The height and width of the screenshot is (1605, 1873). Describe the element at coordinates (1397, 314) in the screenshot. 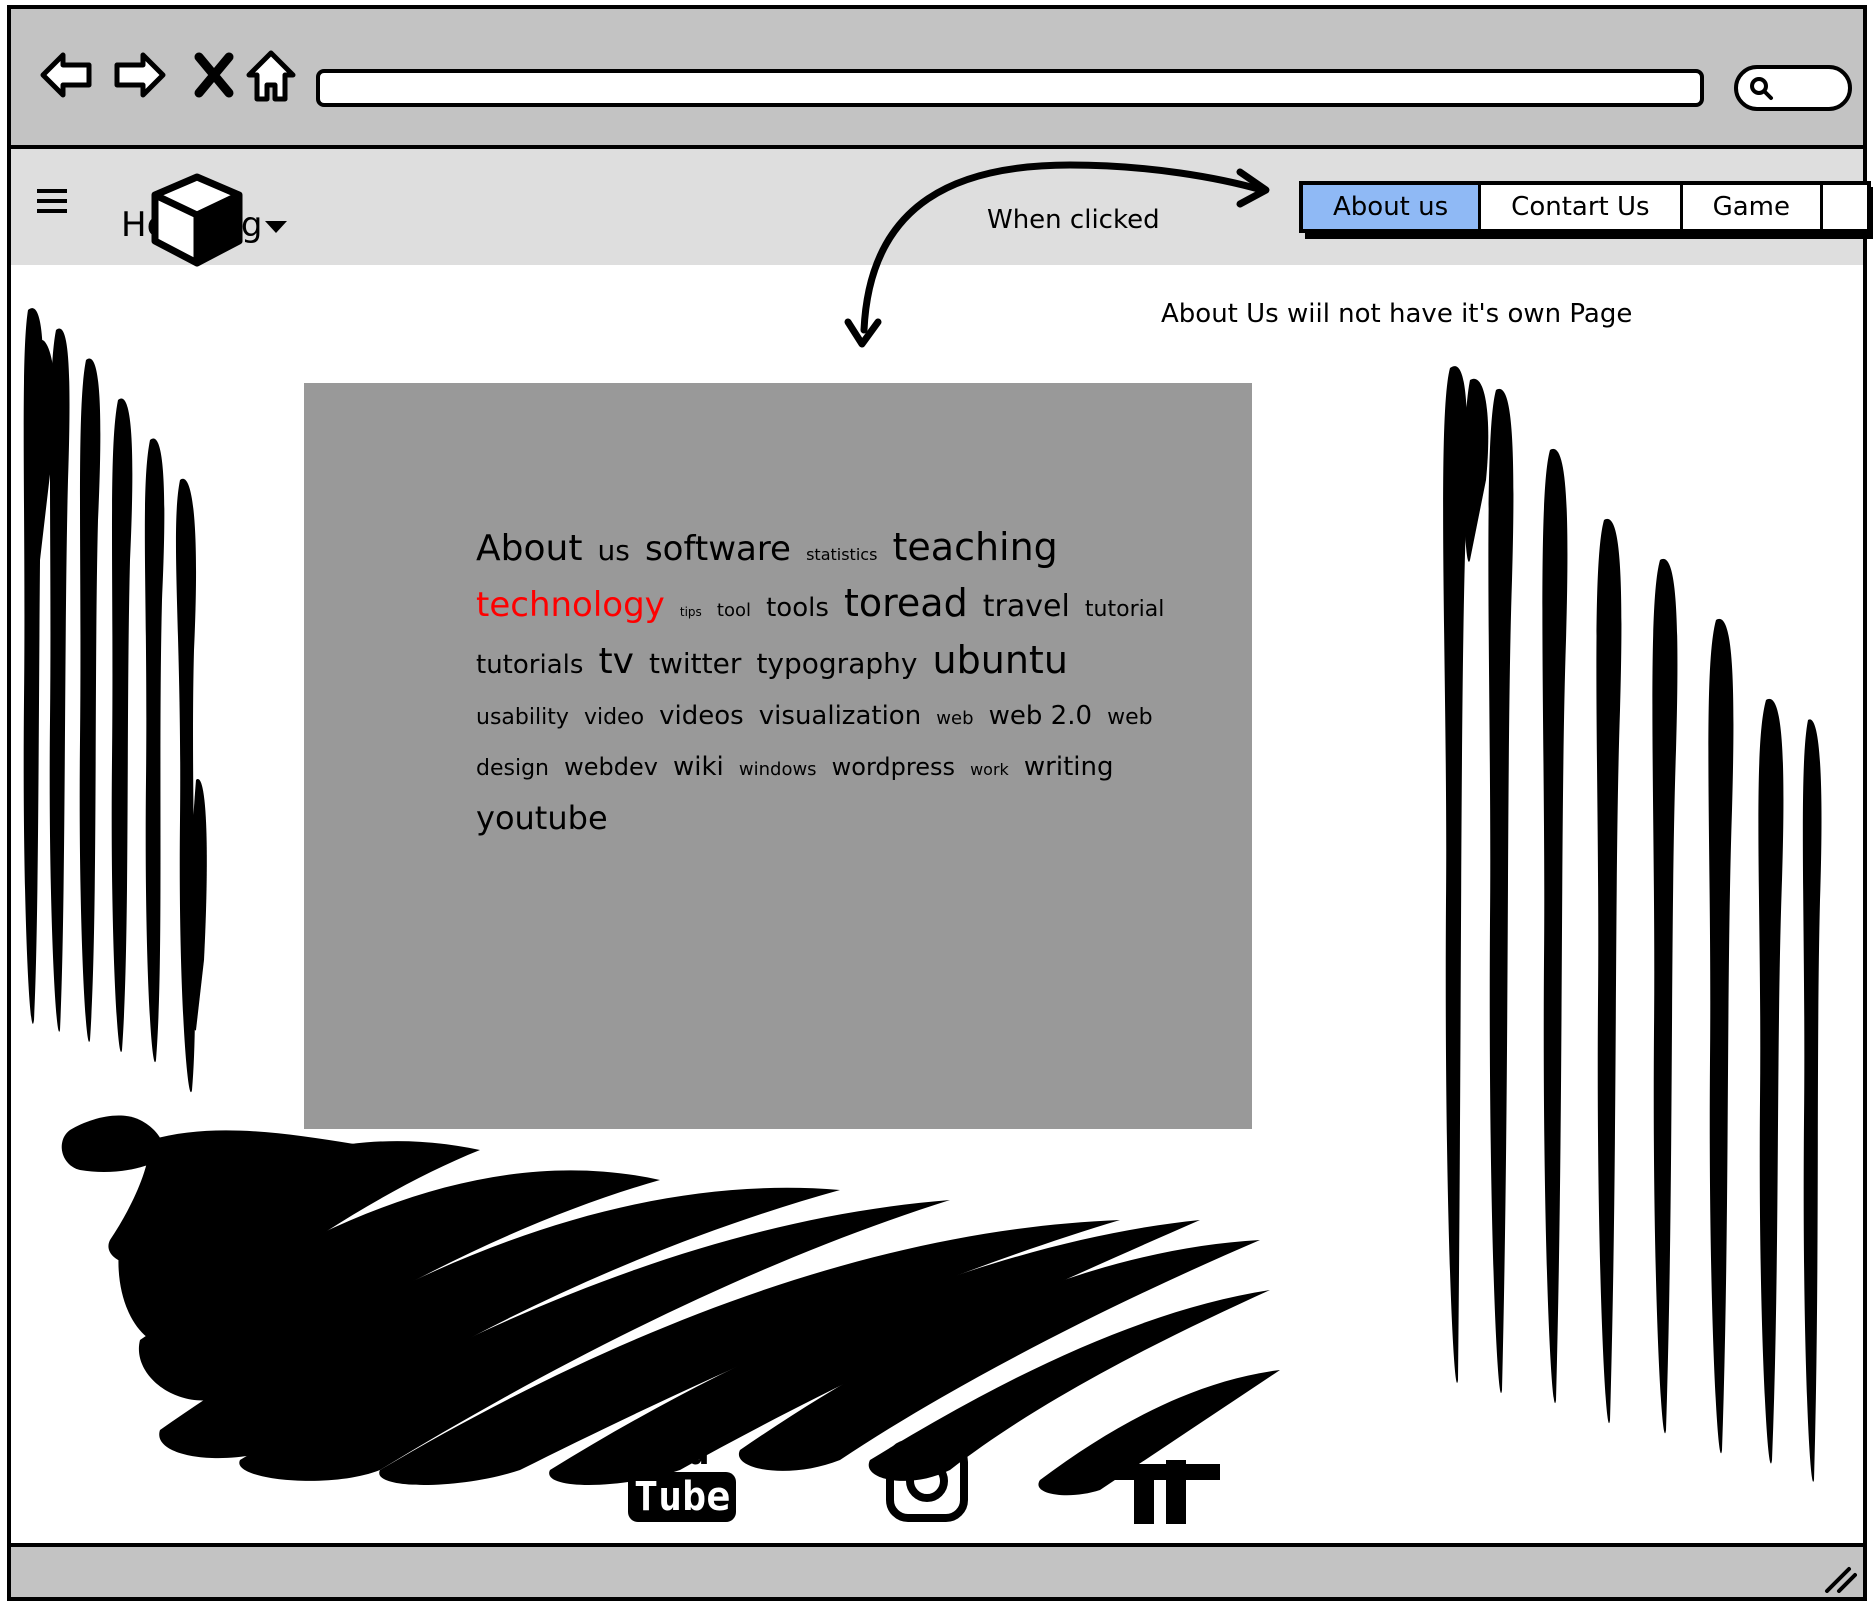

I see `about-page-note: About Us wiil not have it's own Page` at that location.